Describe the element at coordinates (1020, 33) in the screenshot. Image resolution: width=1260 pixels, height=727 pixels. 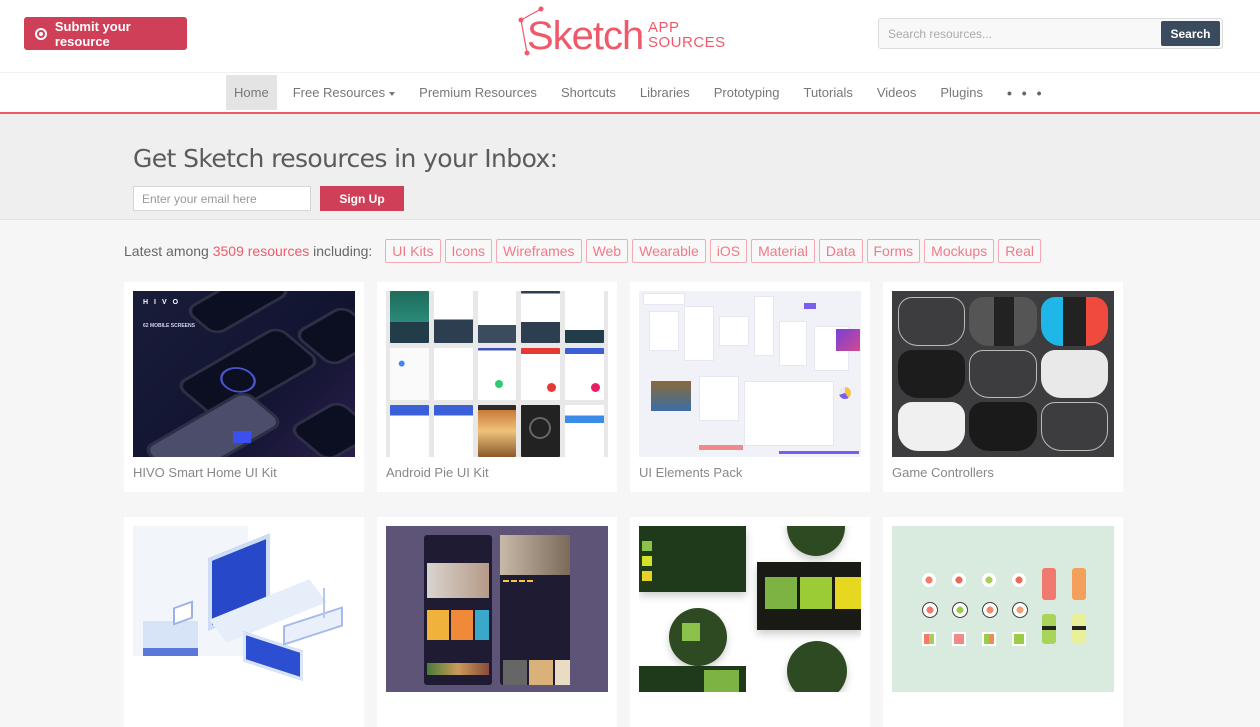
I see `search-input` at that location.